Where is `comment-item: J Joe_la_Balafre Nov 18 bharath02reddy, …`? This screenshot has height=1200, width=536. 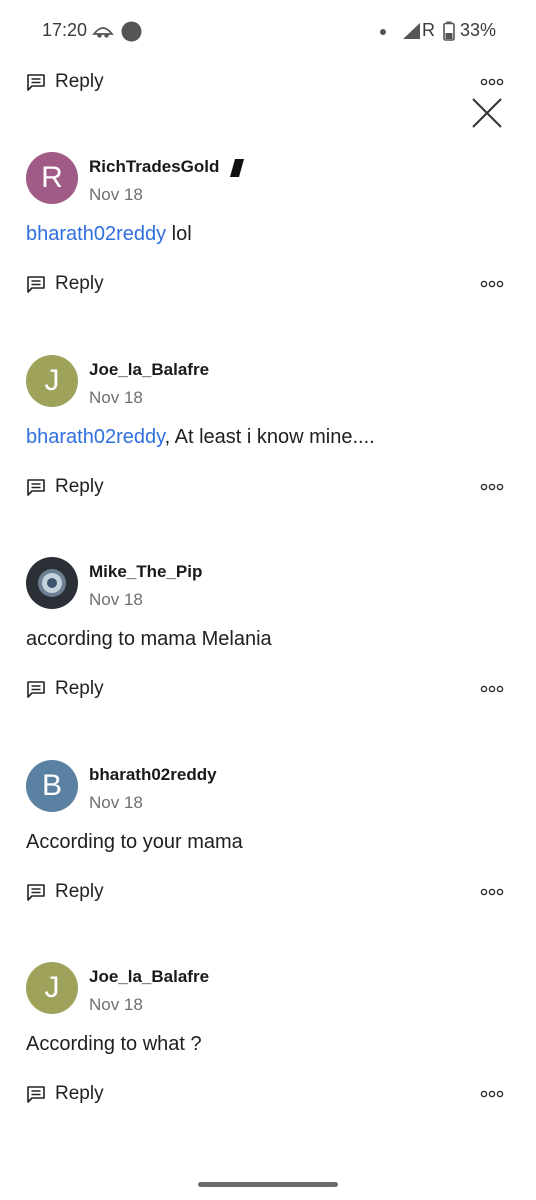
comment-item: J Joe_la_Balafre Nov 18 bharath02reddy, … is located at coordinates (268, 410).